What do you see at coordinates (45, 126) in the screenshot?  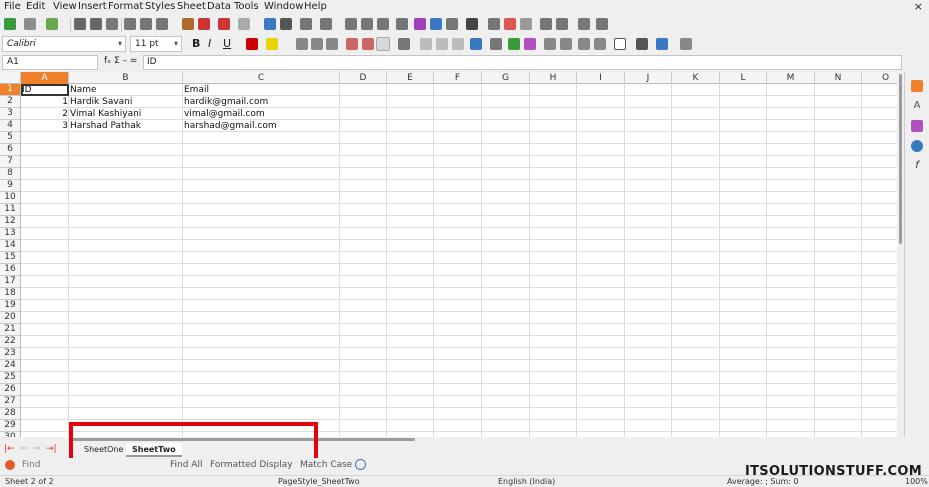 I see `cell-a4: 3` at bounding box center [45, 126].